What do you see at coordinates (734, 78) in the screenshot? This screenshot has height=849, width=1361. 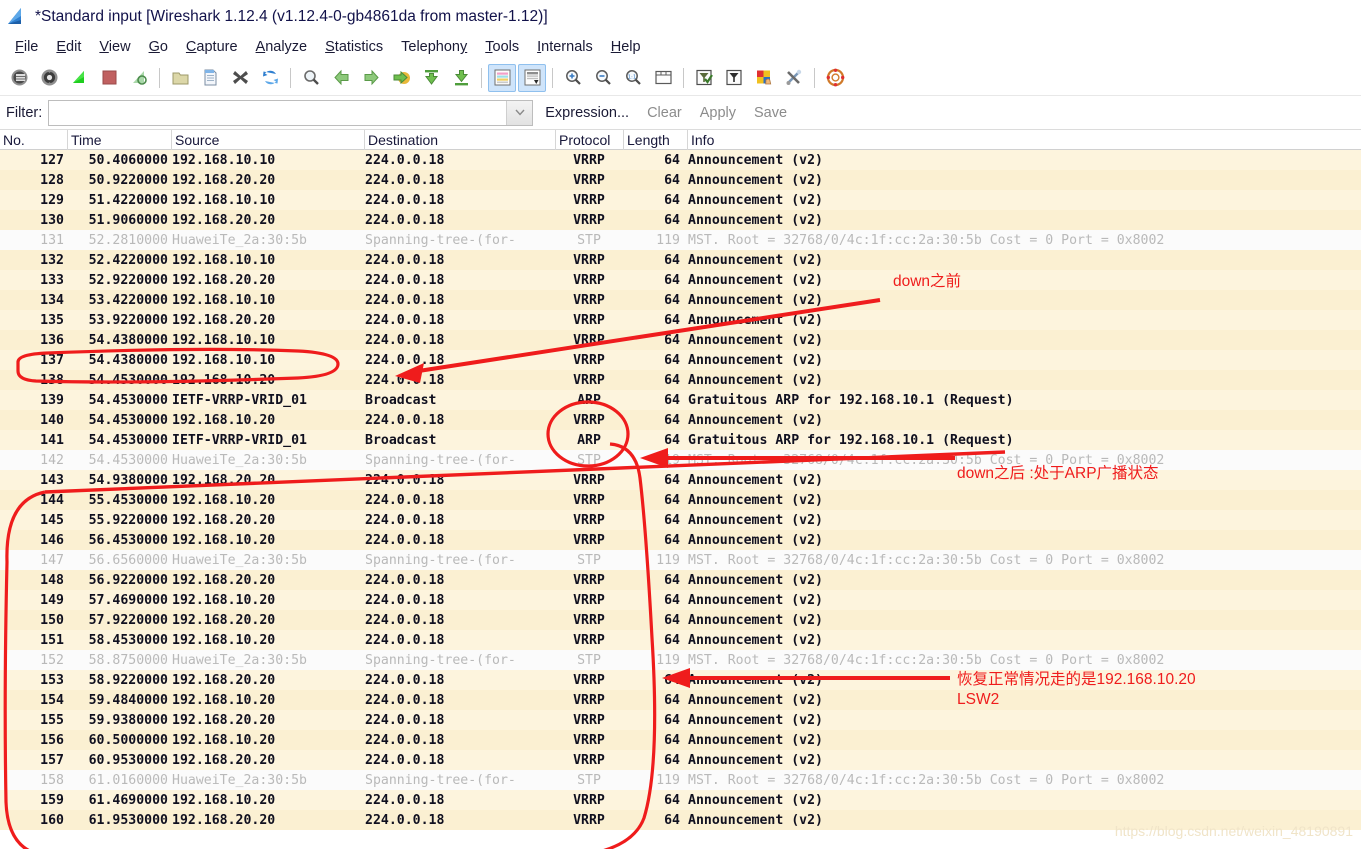 I see `display-filters-icon` at bounding box center [734, 78].